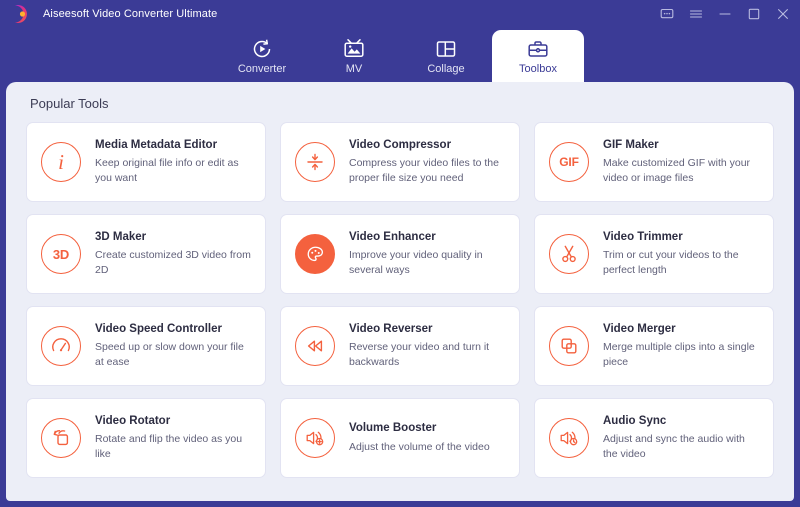 The image size is (800, 507). Describe the element at coordinates (538, 68) in the screenshot. I see `tab-label: Toolbox` at that location.